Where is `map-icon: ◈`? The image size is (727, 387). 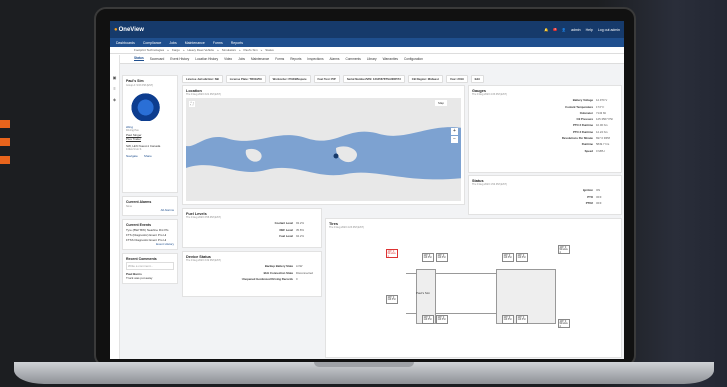
map-icon: ◈ is located at coordinates (114, 99).